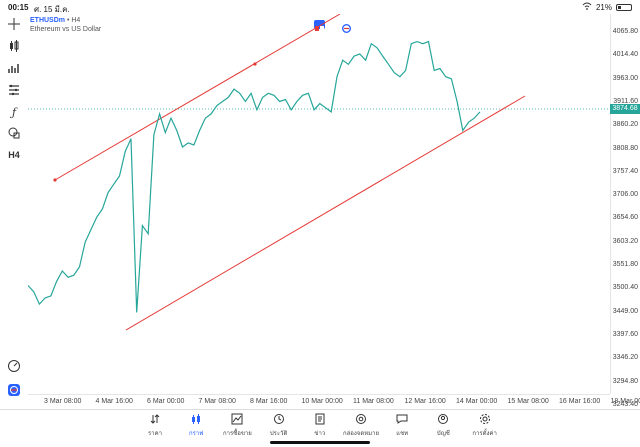  What do you see at coordinates (14, 112) in the screenshot?
I see `function-icon: ƒ` at bounding box center [14, 112].